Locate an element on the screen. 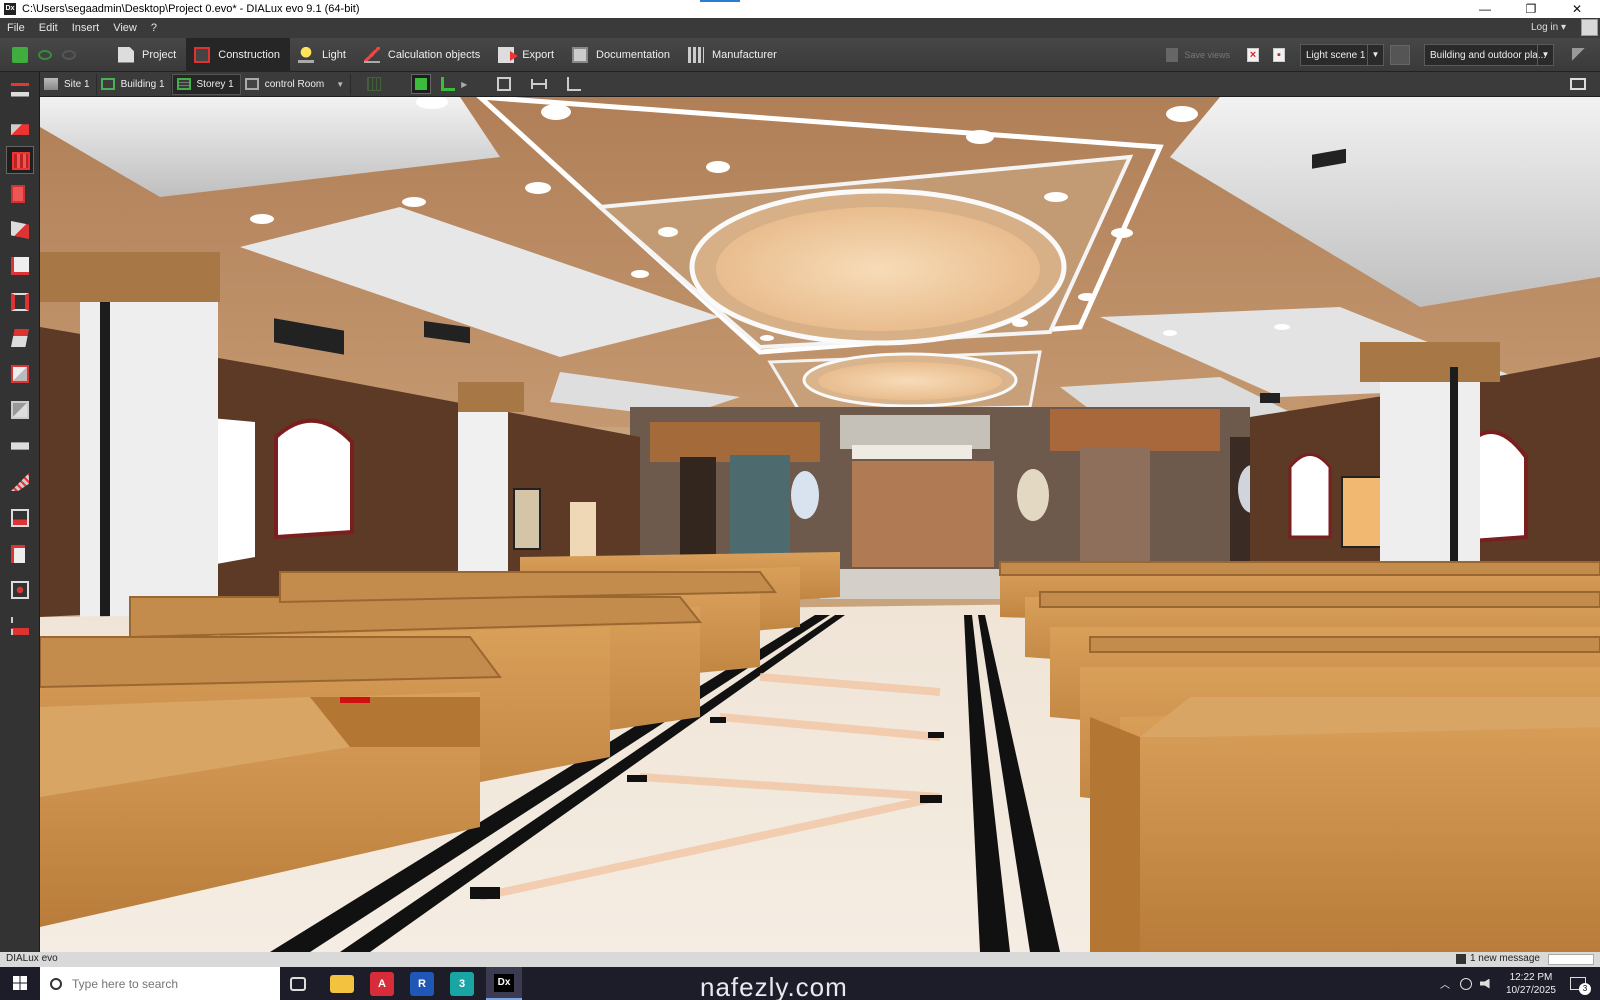 The height and width of the screenshot is (1000, 1600). building-icon is located at coordinates (107, 84).